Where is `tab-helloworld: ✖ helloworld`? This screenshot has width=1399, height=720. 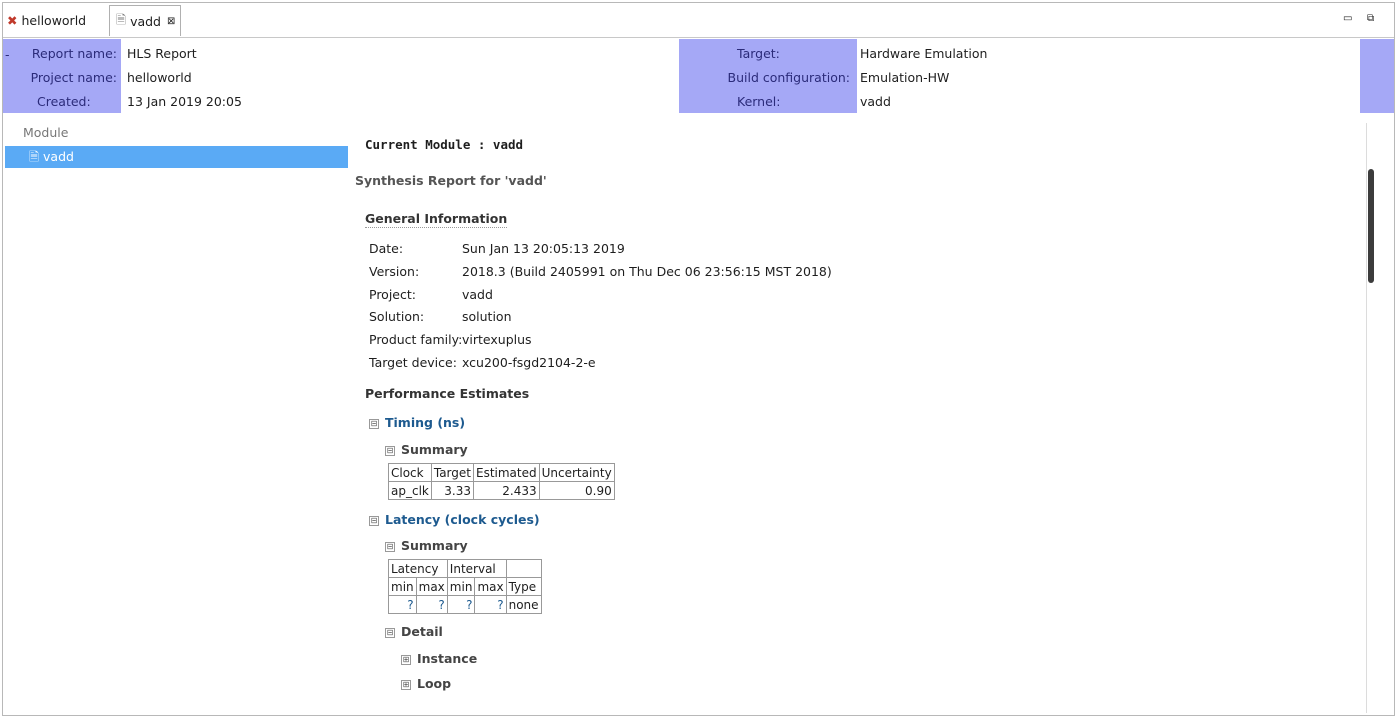
tab-helloworld: ✖ helloworld is located at coordinates (46, 20).